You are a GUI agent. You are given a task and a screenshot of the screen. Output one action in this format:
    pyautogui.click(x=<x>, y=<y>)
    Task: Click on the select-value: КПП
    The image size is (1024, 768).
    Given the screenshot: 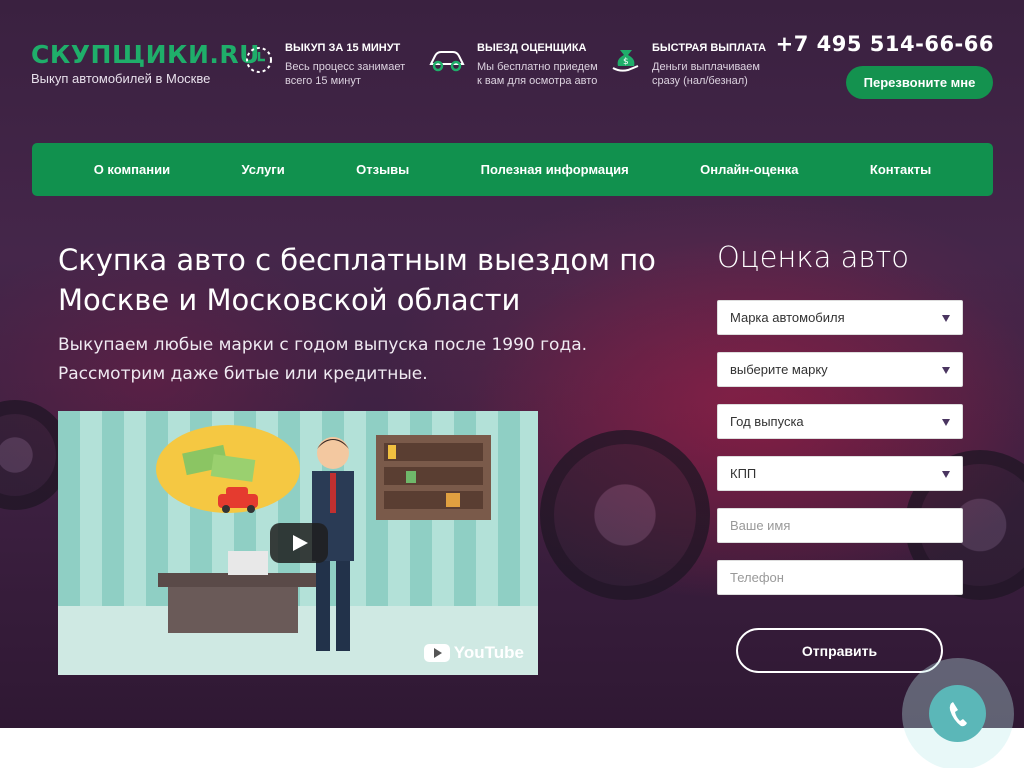 What is the action you would take?
    pyautogui.click(x=743, y=473)
    